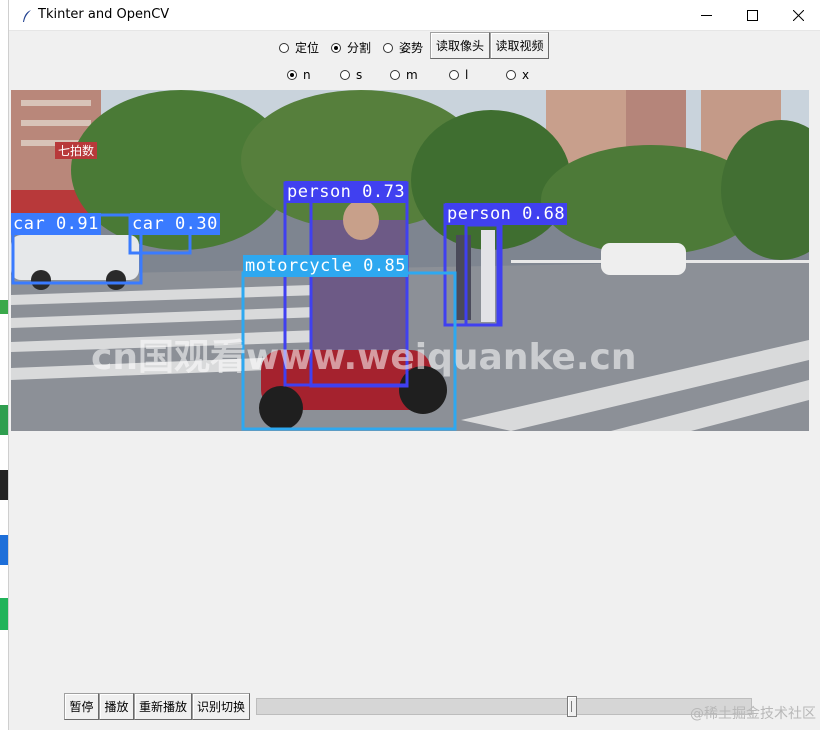 The image size is (820, 730). What do you see at coordinates (326, 266) in the screenshot?
I see `detection-label: motorcycle 0.85` at bounding box center [326, 266].